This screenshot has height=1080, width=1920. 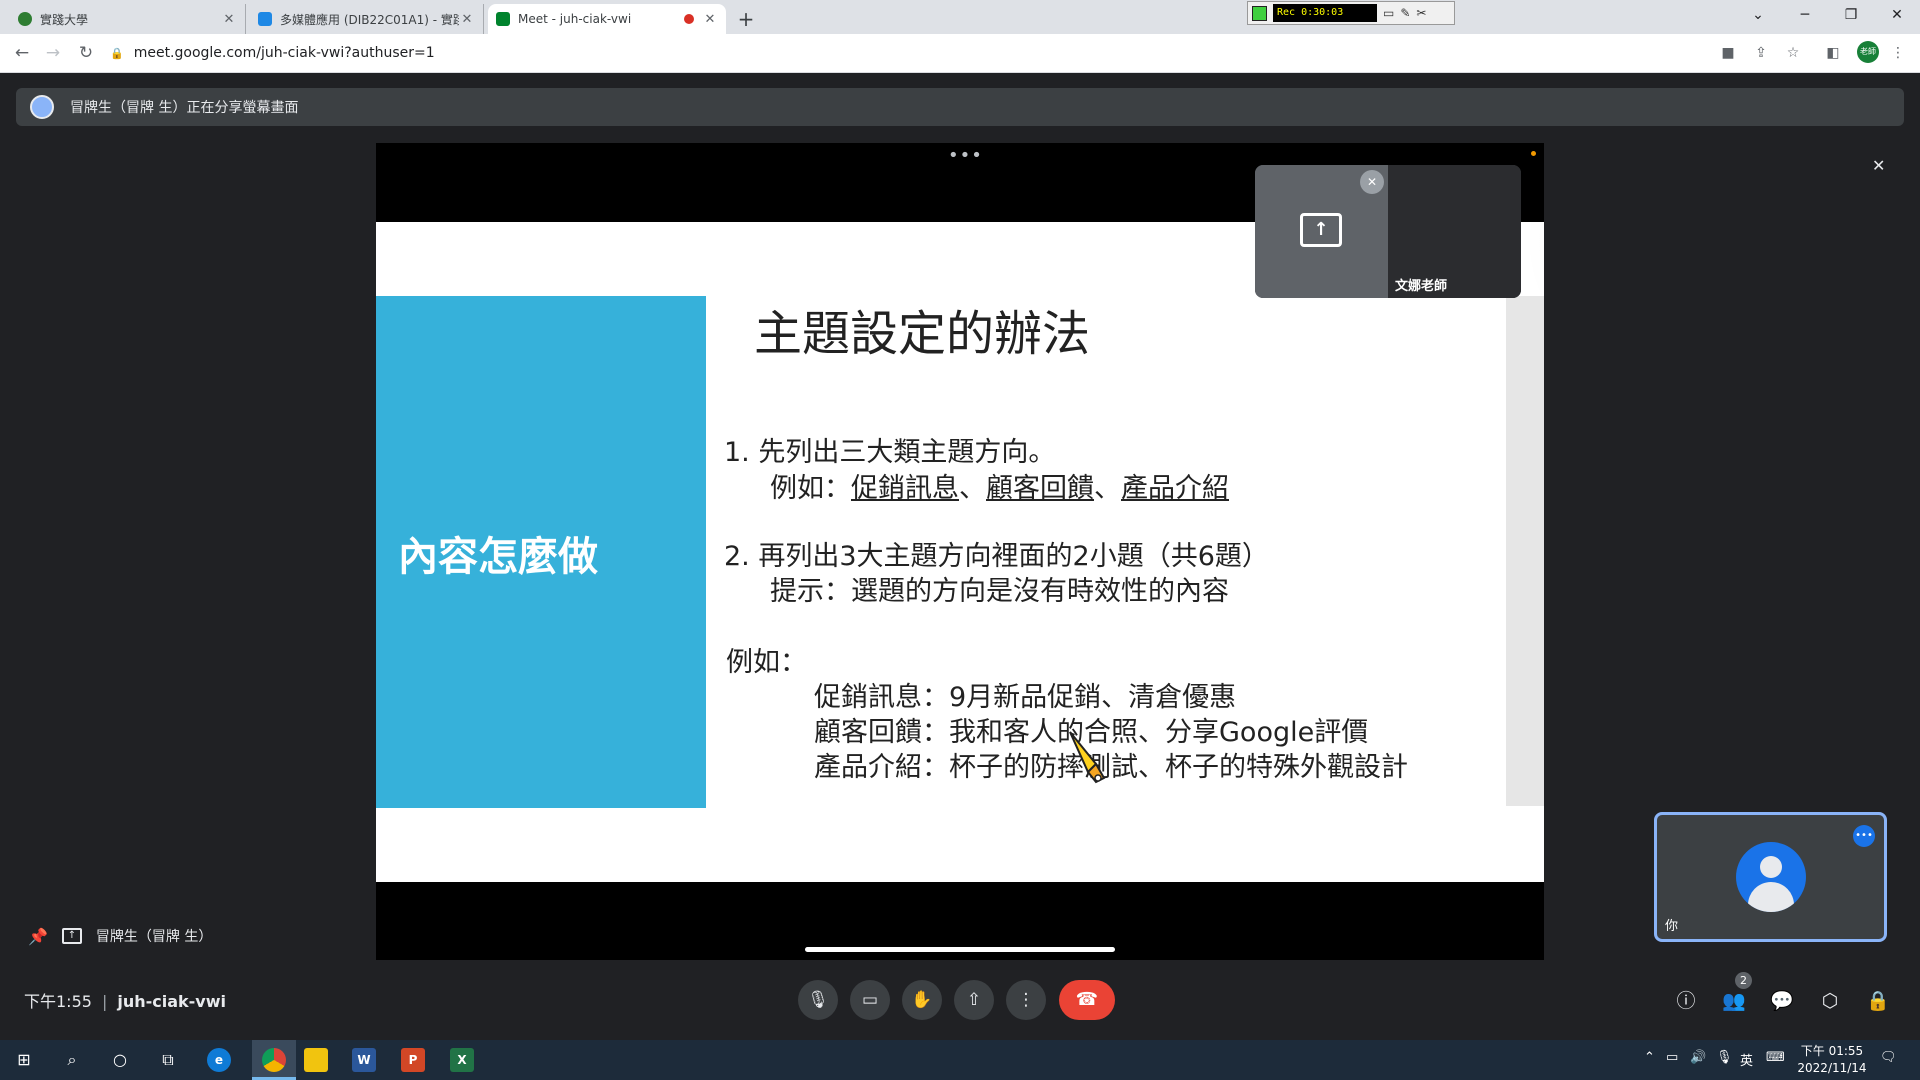 What do you see at coordinates (171, 1001) in the screenshot?
I see `meeting-code: juh-ciak-vwi` at bounding box center [171, 1001].